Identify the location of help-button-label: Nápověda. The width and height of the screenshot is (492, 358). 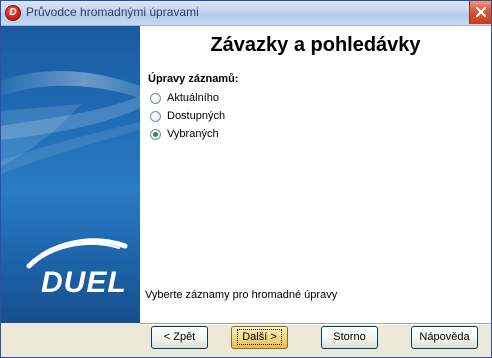
(444, 337).